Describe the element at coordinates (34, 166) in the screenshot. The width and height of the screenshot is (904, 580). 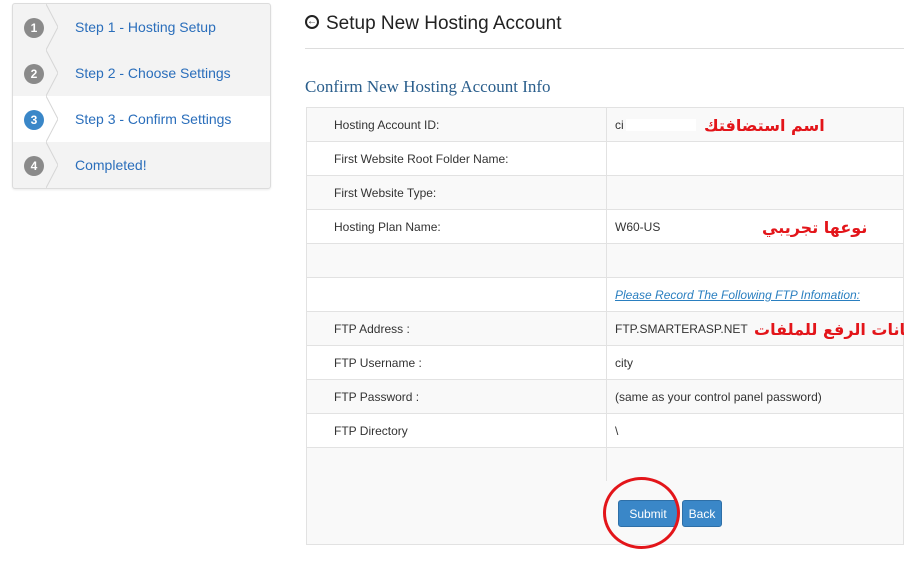
I see `step-number-badge: 4` at that location.